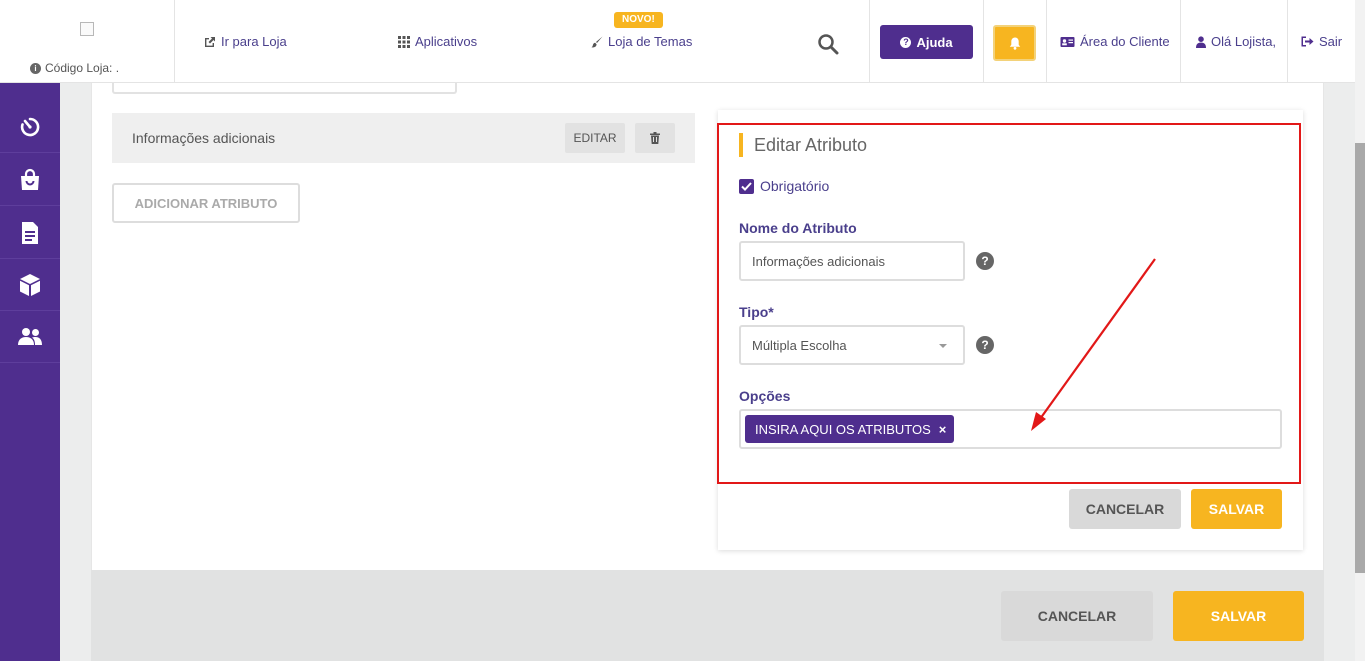 The height and width of the screenshot is (661, 1365). Describe the element at coordinates (206, 203) in the screenshot. I see `add-attribute-button: ADICIONAR ATRIBUTO` at that location.